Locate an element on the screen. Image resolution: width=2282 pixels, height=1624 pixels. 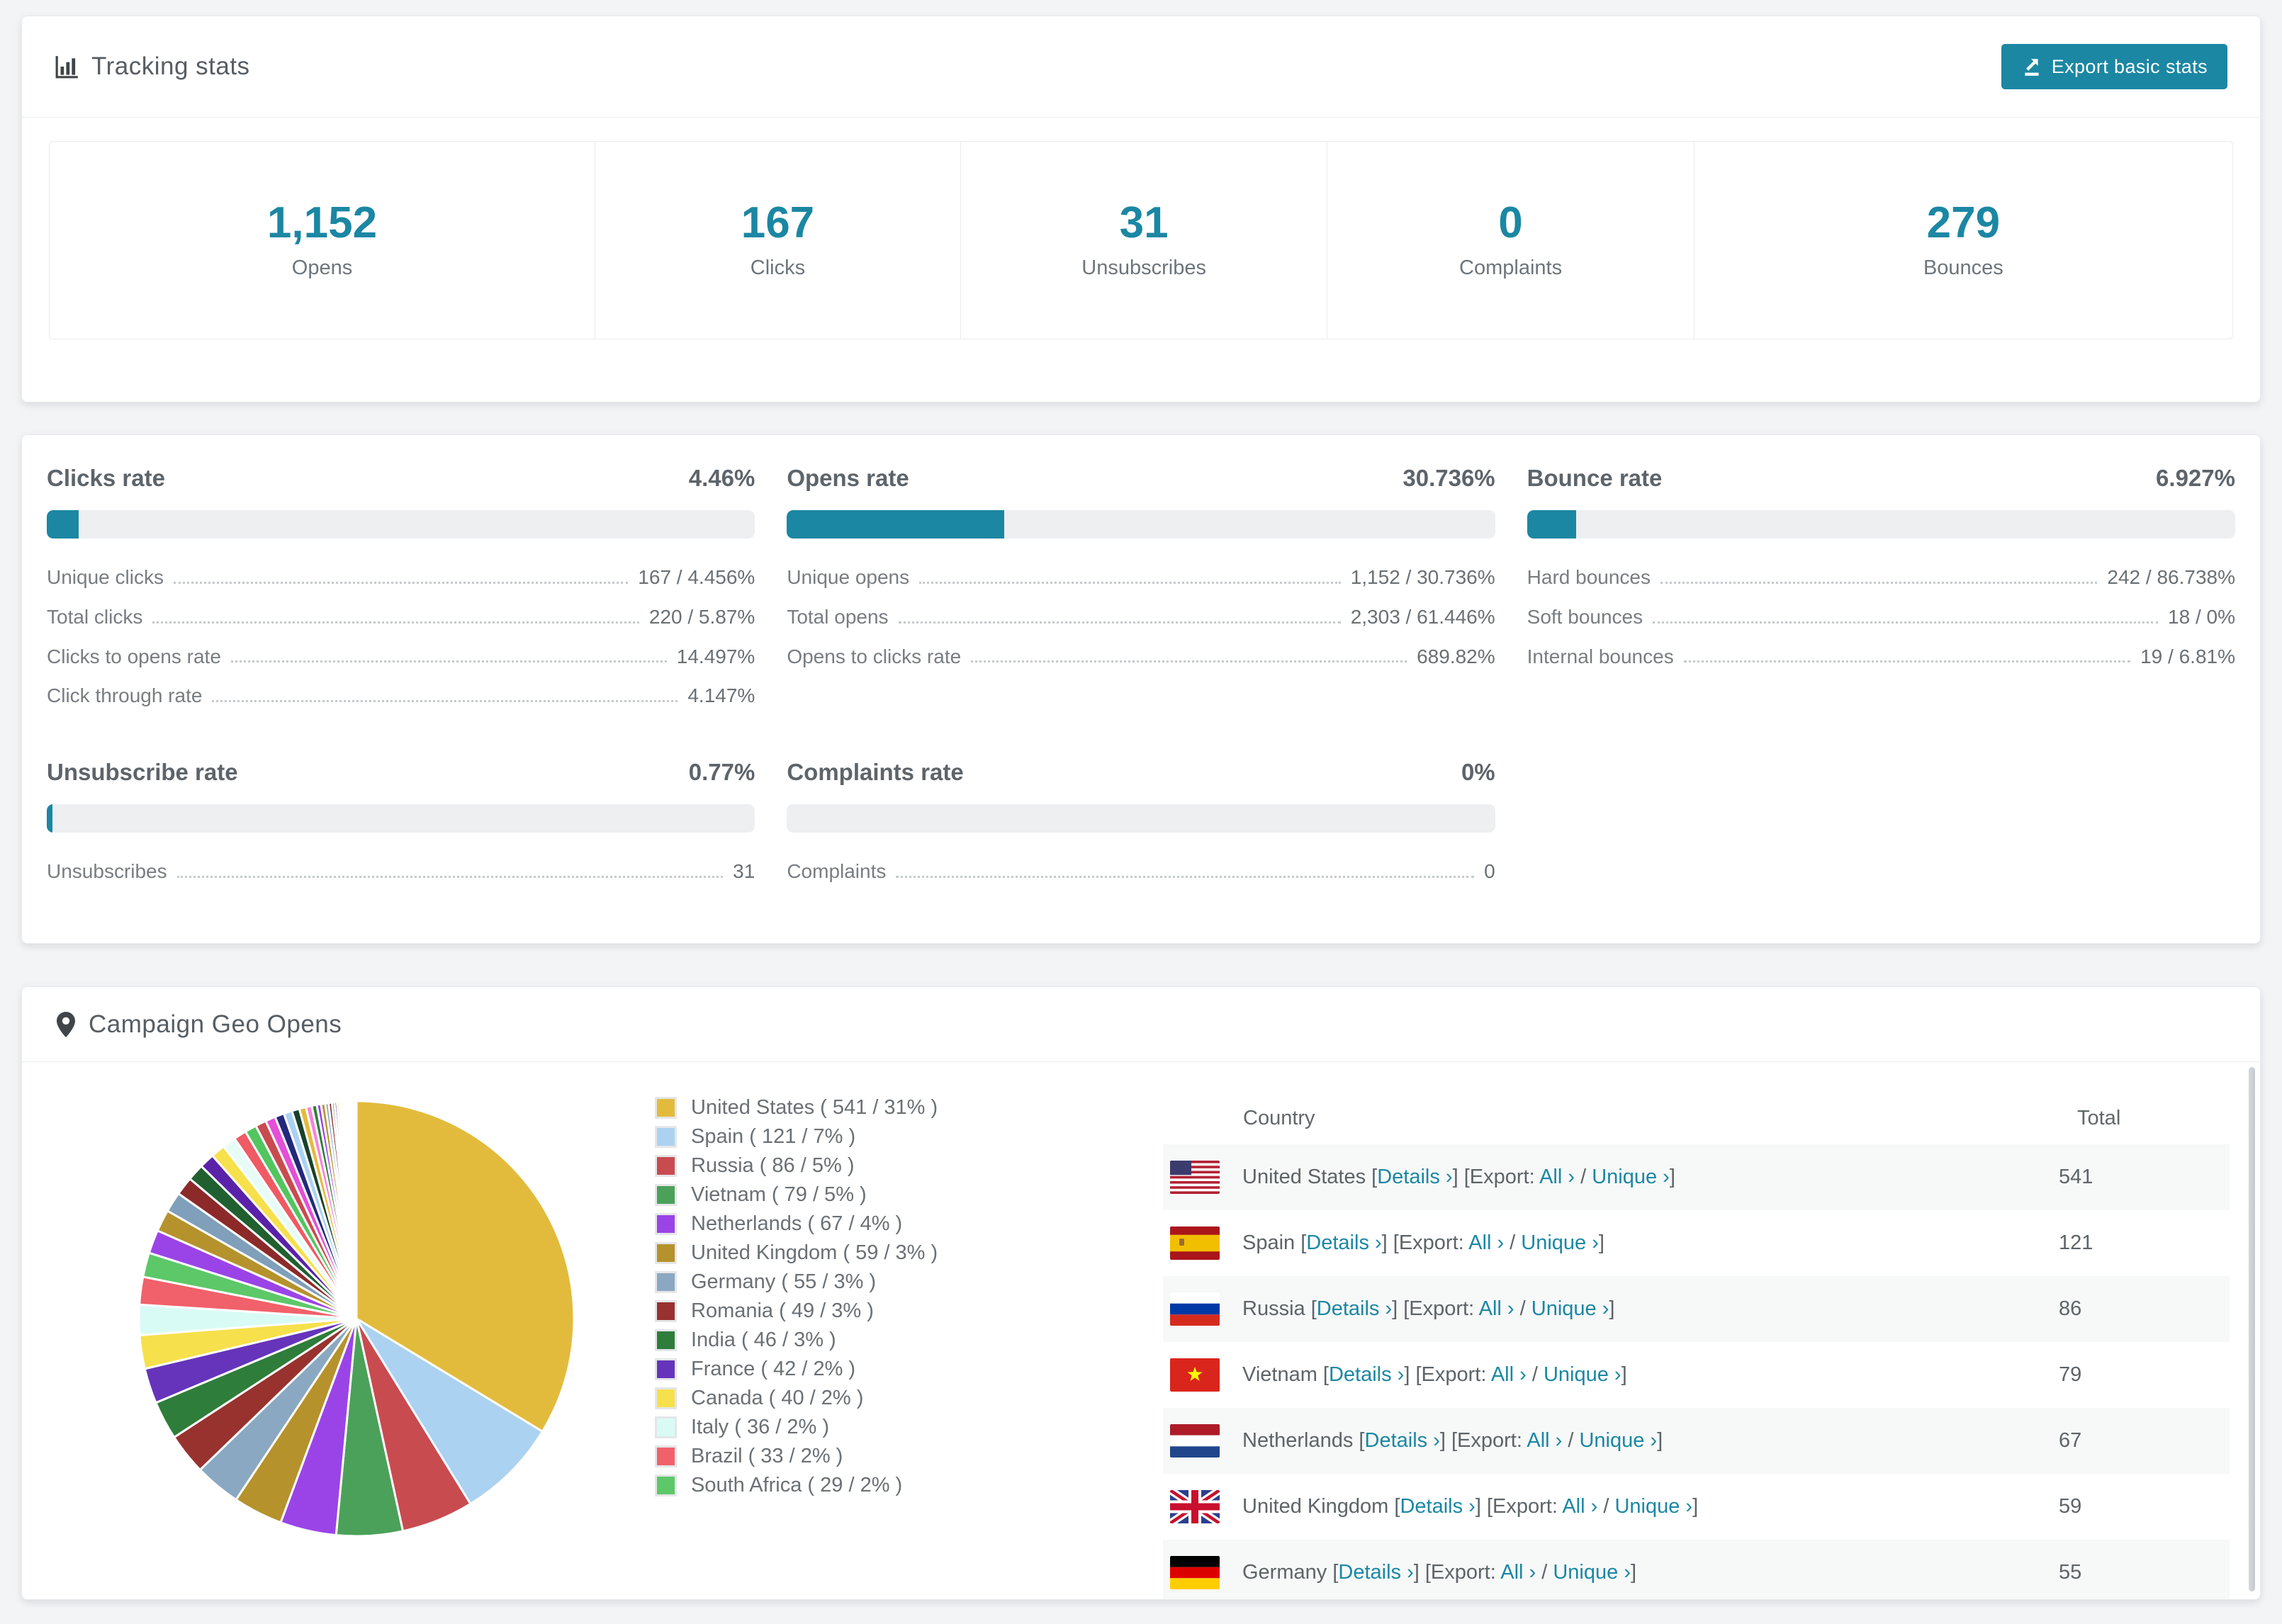
tracking-stats-header: Tracking stats Export basic stats is located at coordinates (1141, 67).